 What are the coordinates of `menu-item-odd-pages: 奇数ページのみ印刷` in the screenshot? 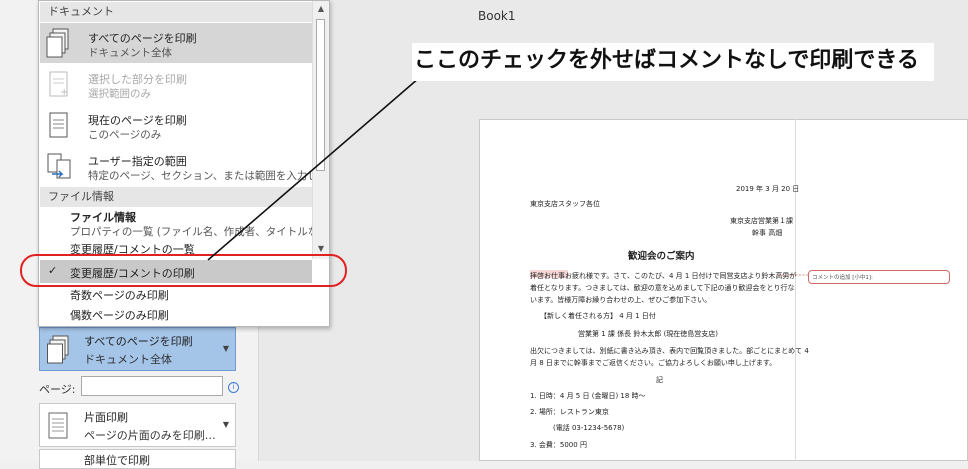 It's located at (176, 294).